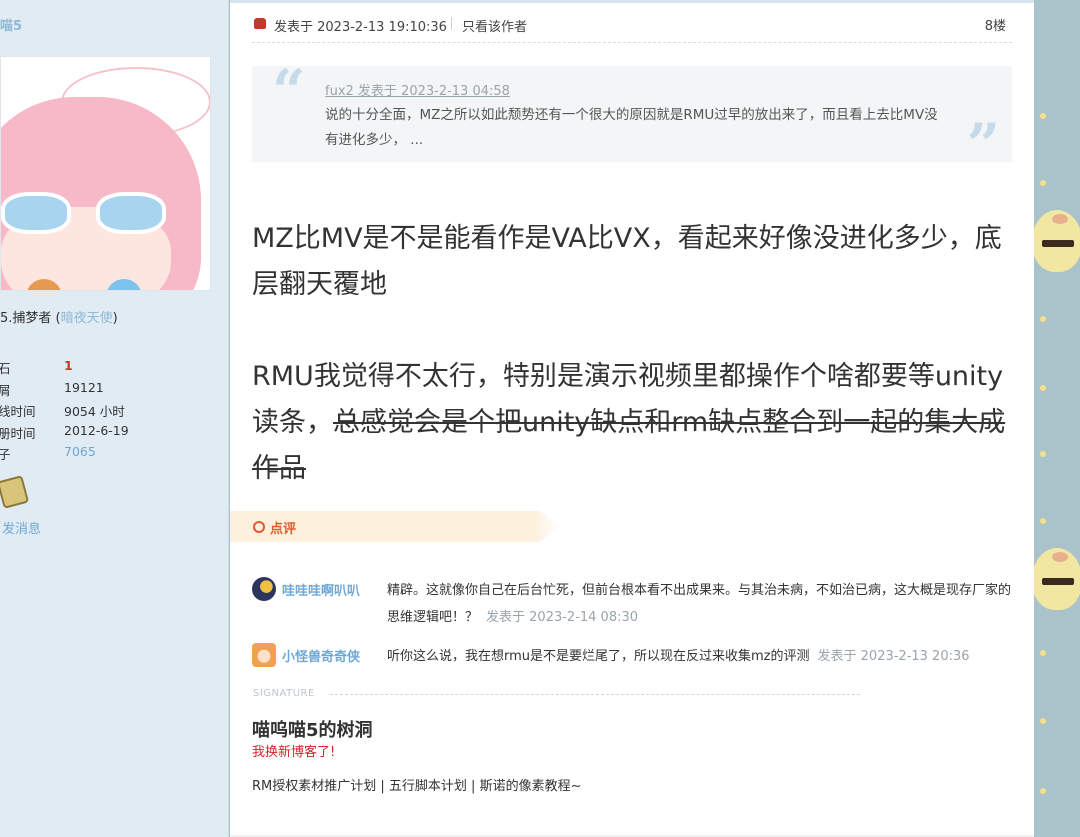  I want to click on post-header: 发表于 2023-2-13 19:10:36 只看该作者 8楼, so click(632, 29).